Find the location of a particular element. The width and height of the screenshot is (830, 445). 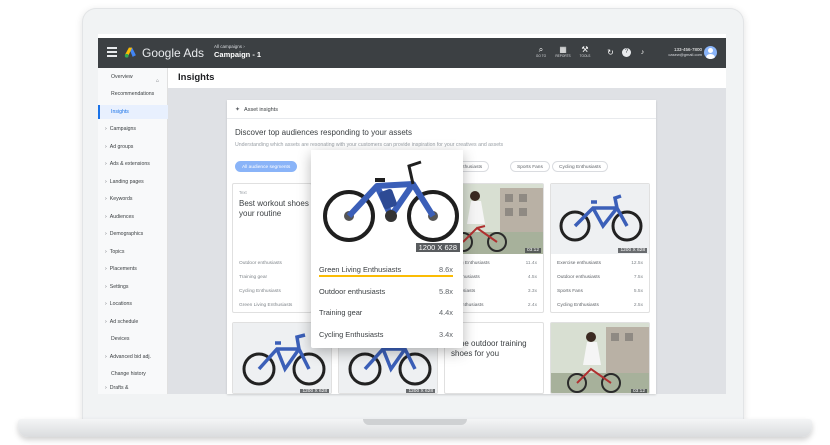

google-ads-logo-icon is located at coordinates (130, 52).